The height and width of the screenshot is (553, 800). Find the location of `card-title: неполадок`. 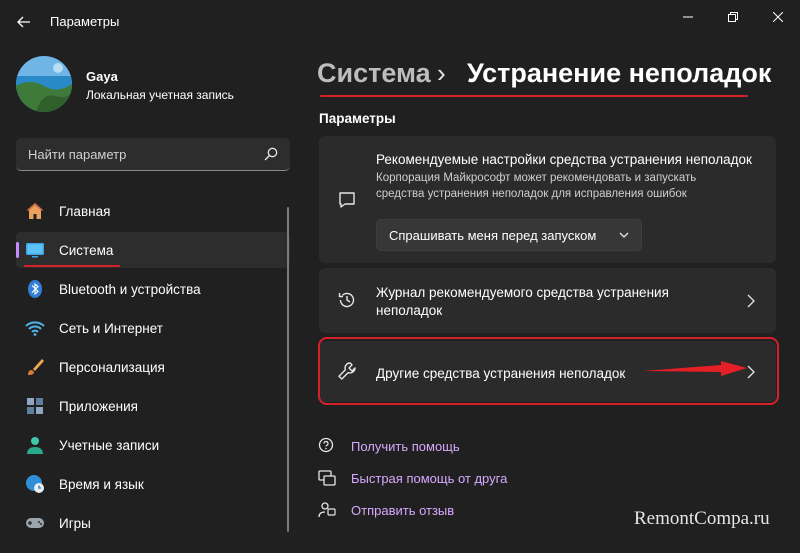

card-title: неполадок is located at coordinates (409, 310).